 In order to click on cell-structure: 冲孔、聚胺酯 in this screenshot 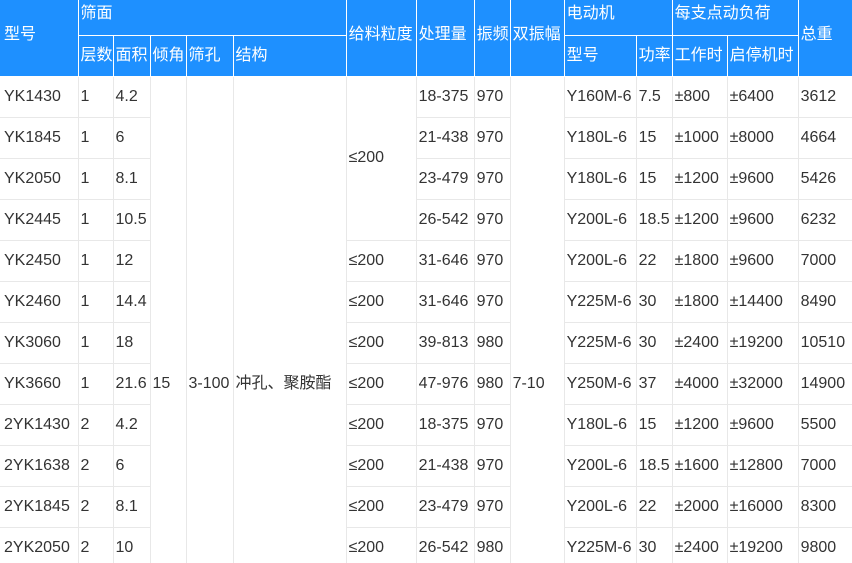, I will do `click(289, 319)`.